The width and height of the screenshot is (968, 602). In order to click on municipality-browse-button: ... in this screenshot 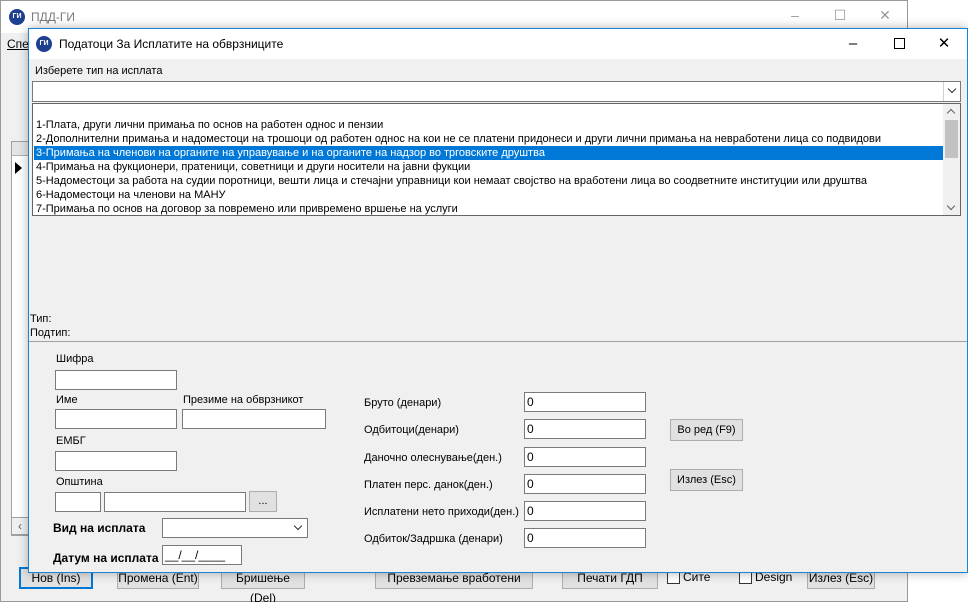, I will do `click(263, 501)`.